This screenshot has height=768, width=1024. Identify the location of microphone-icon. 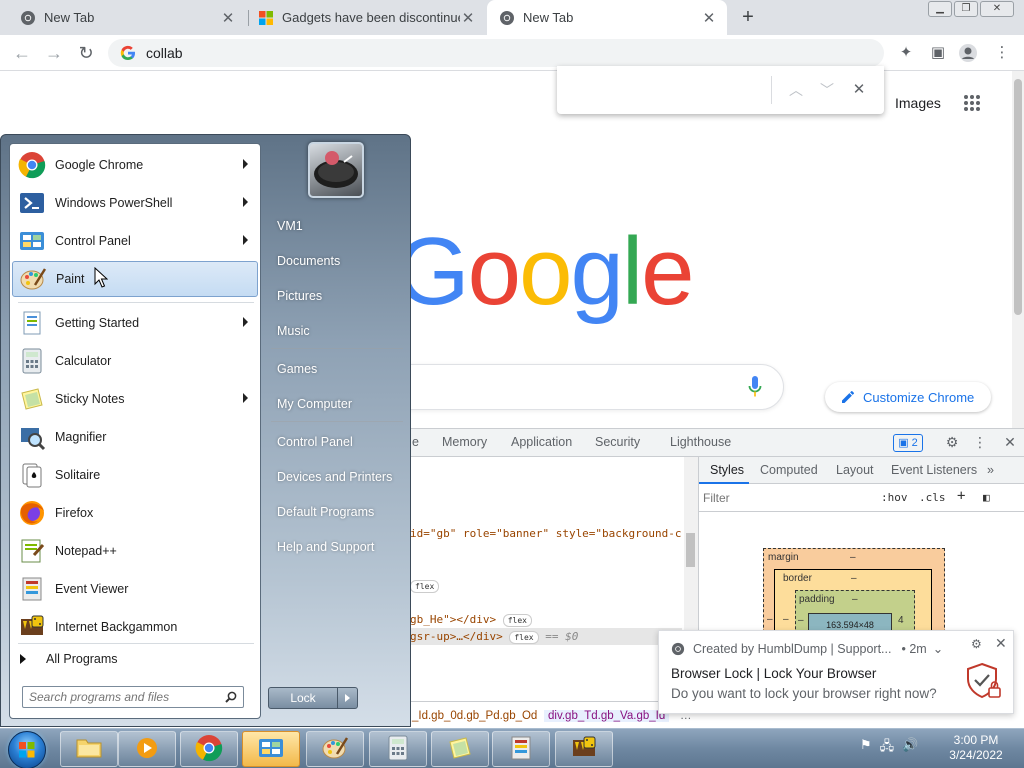
(755, 387).